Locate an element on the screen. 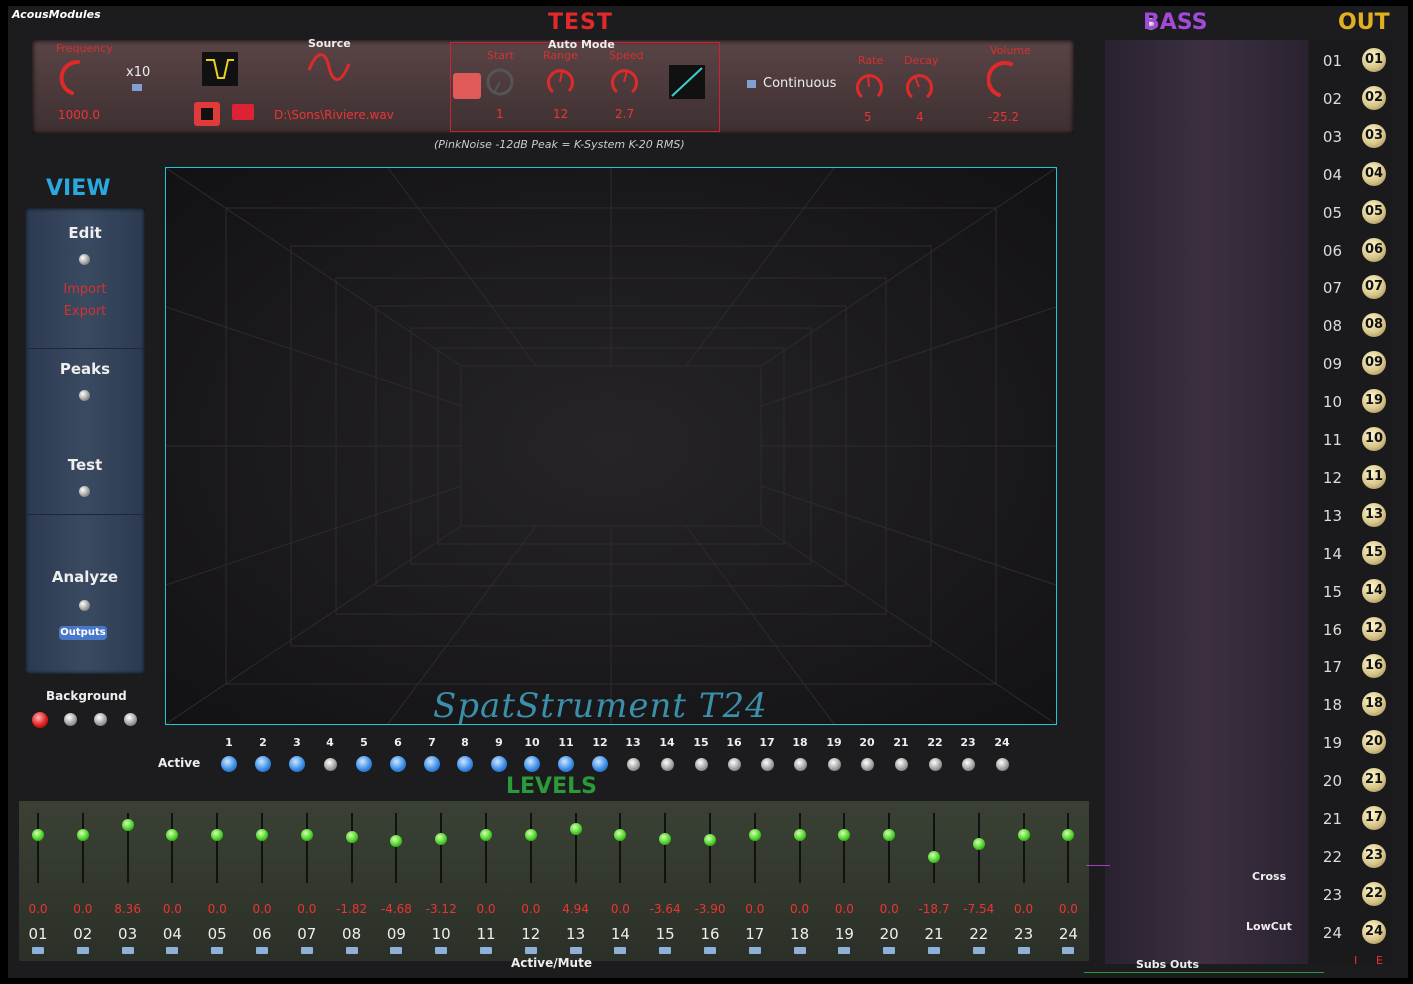 This screenshot has height=984, width=1413. import-link: Import is located at coordinates (85, 289).